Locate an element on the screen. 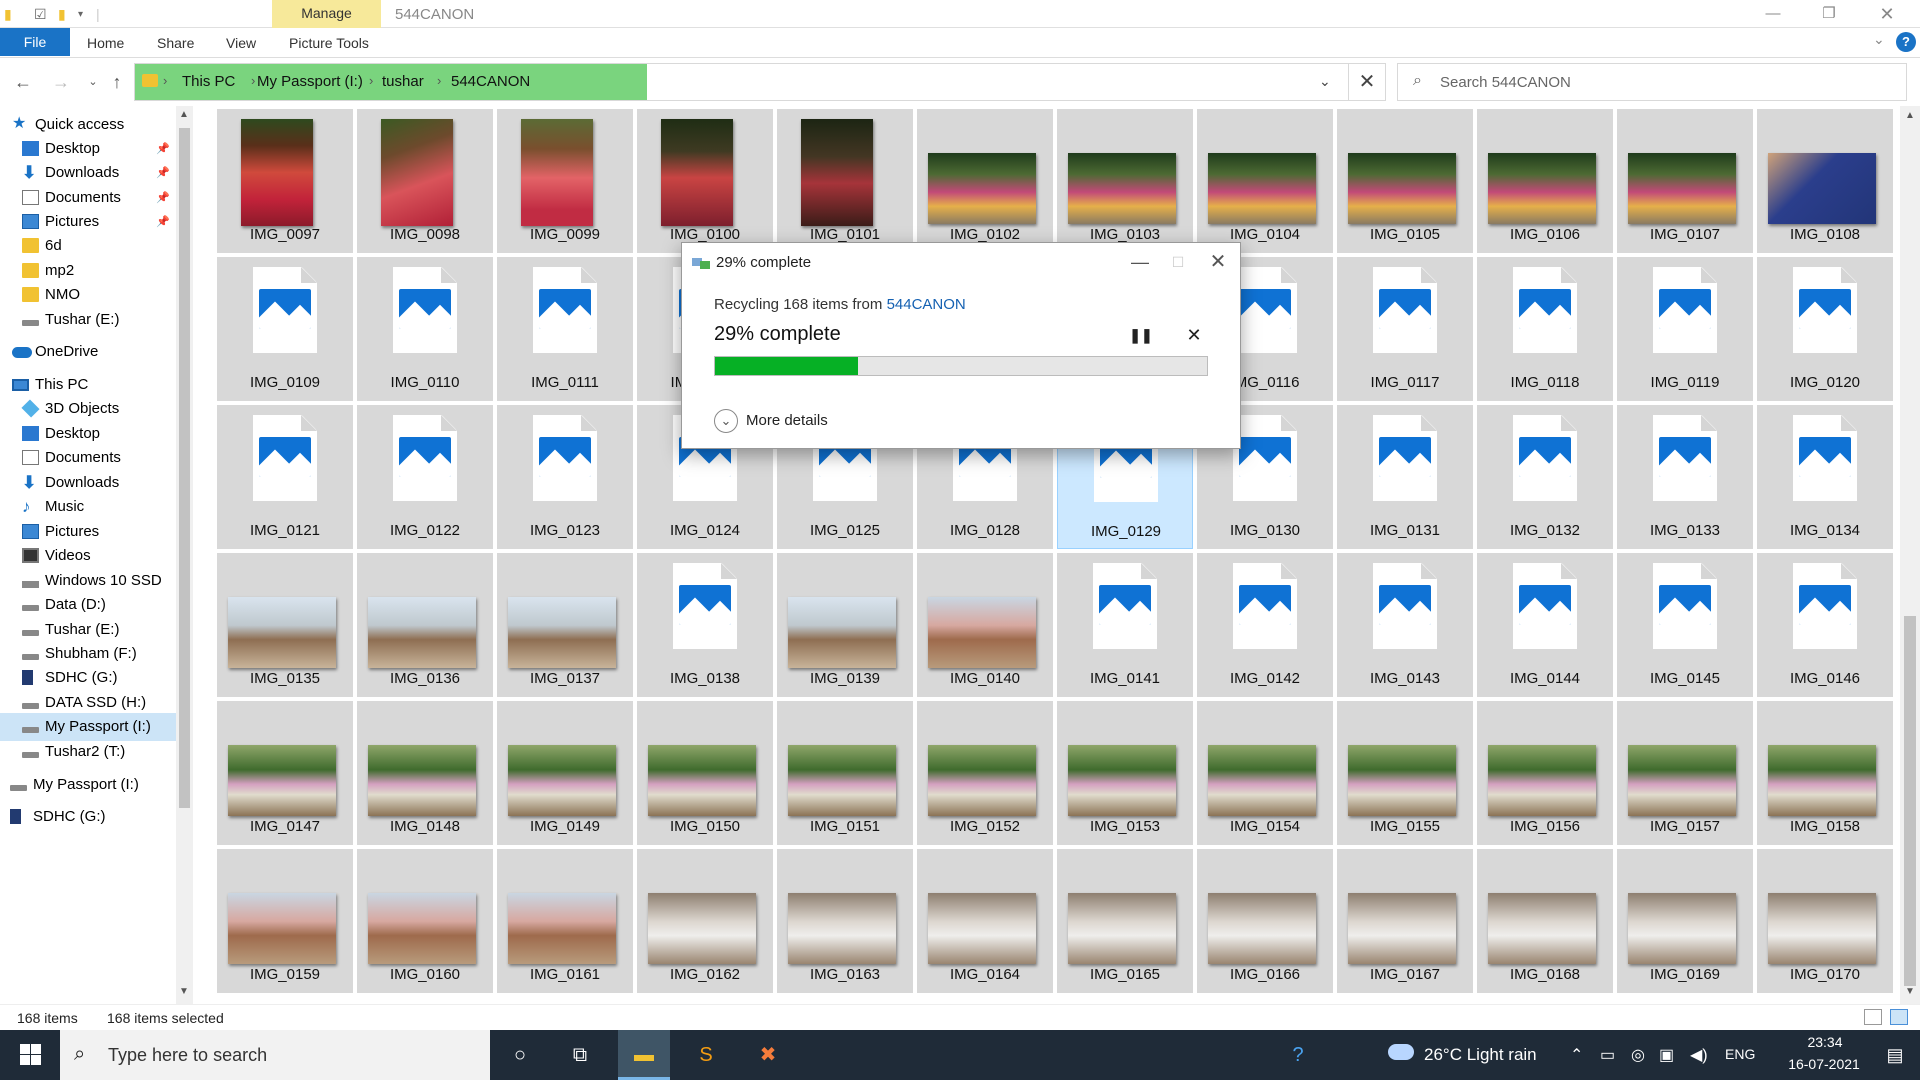  file-tile: IMG_0166 is located at coordinates (1265, 921).